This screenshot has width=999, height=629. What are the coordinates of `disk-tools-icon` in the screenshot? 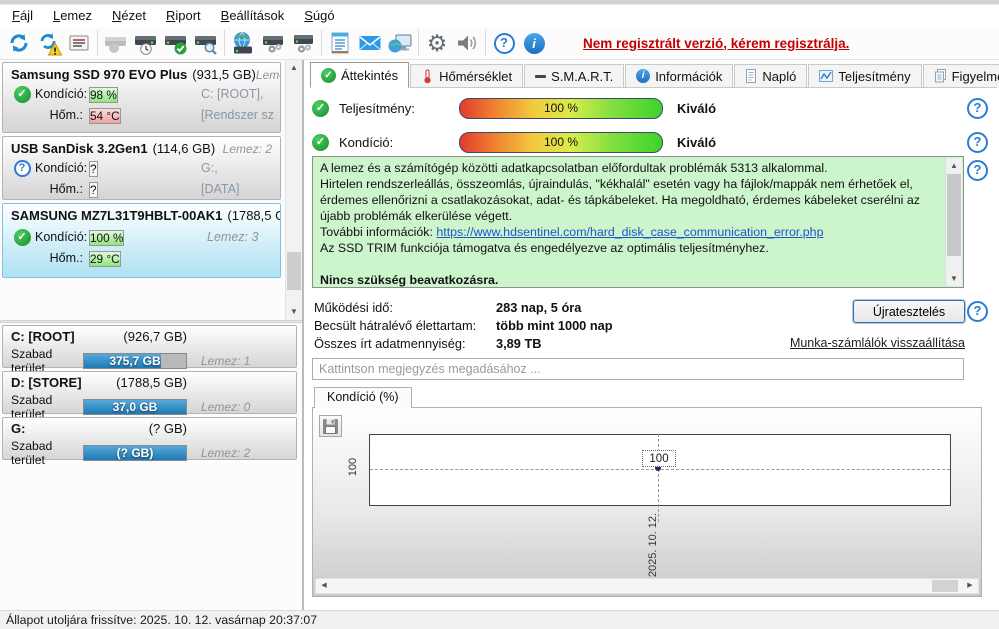 It's located at (303, 43).